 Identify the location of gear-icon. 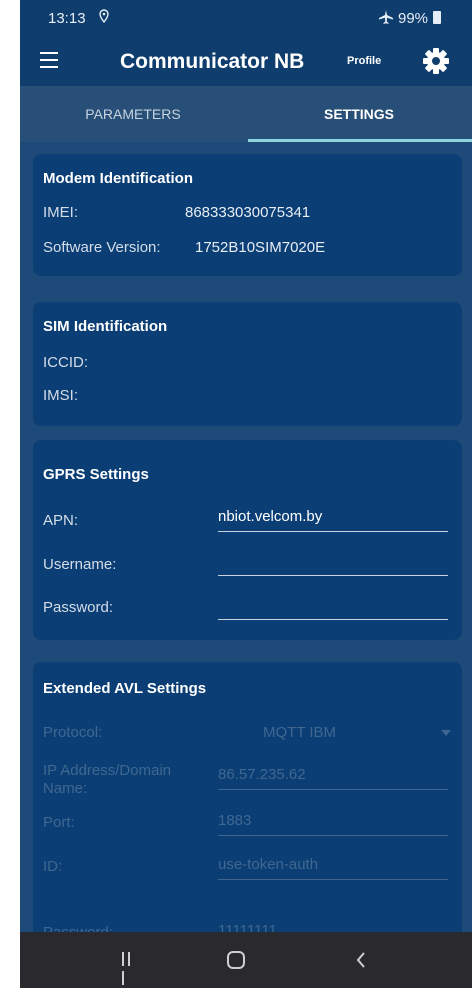
(436, 61).